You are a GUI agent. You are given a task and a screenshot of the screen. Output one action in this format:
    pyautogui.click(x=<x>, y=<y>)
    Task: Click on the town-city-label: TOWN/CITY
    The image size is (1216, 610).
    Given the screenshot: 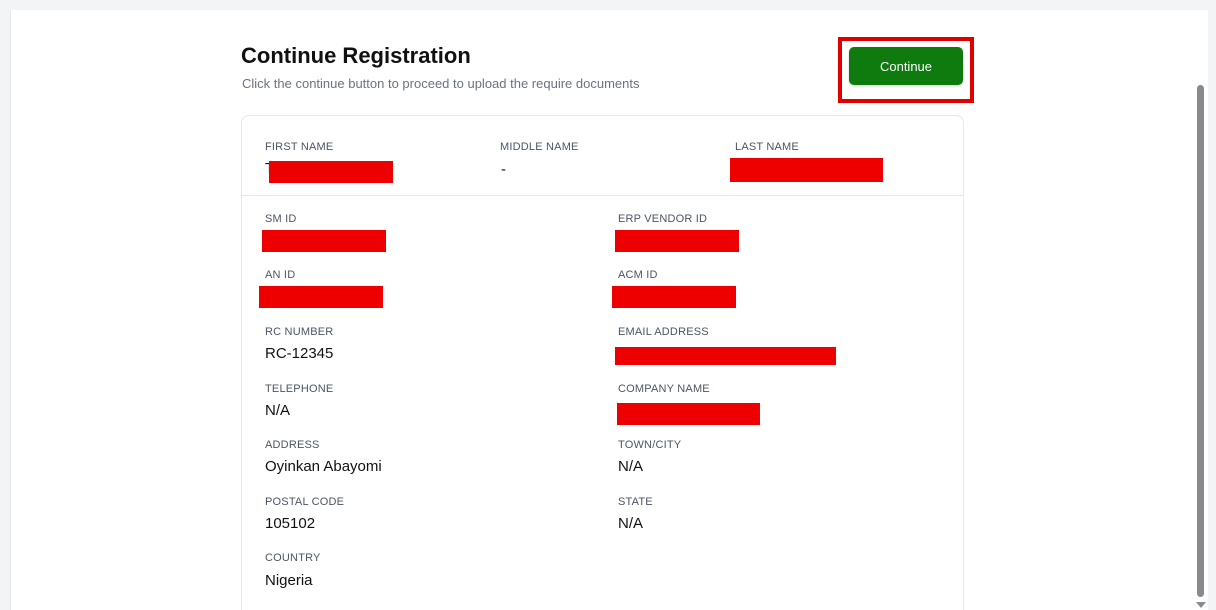 What is the action you would take?
    pyautogui.click(x=650, y=445)
    